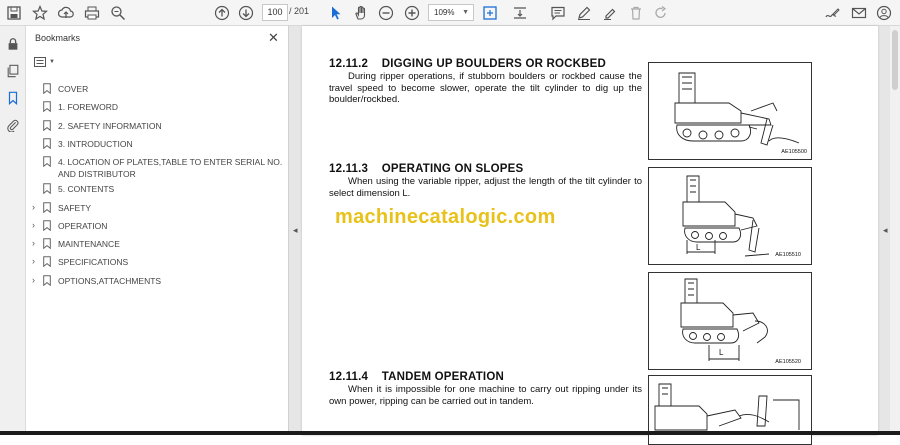 This screenshot has width=900, height=445. What do you see at coordinates (246, 13) in the screenshot?
I see `page-down-icon` at bounding box center [246, 13].